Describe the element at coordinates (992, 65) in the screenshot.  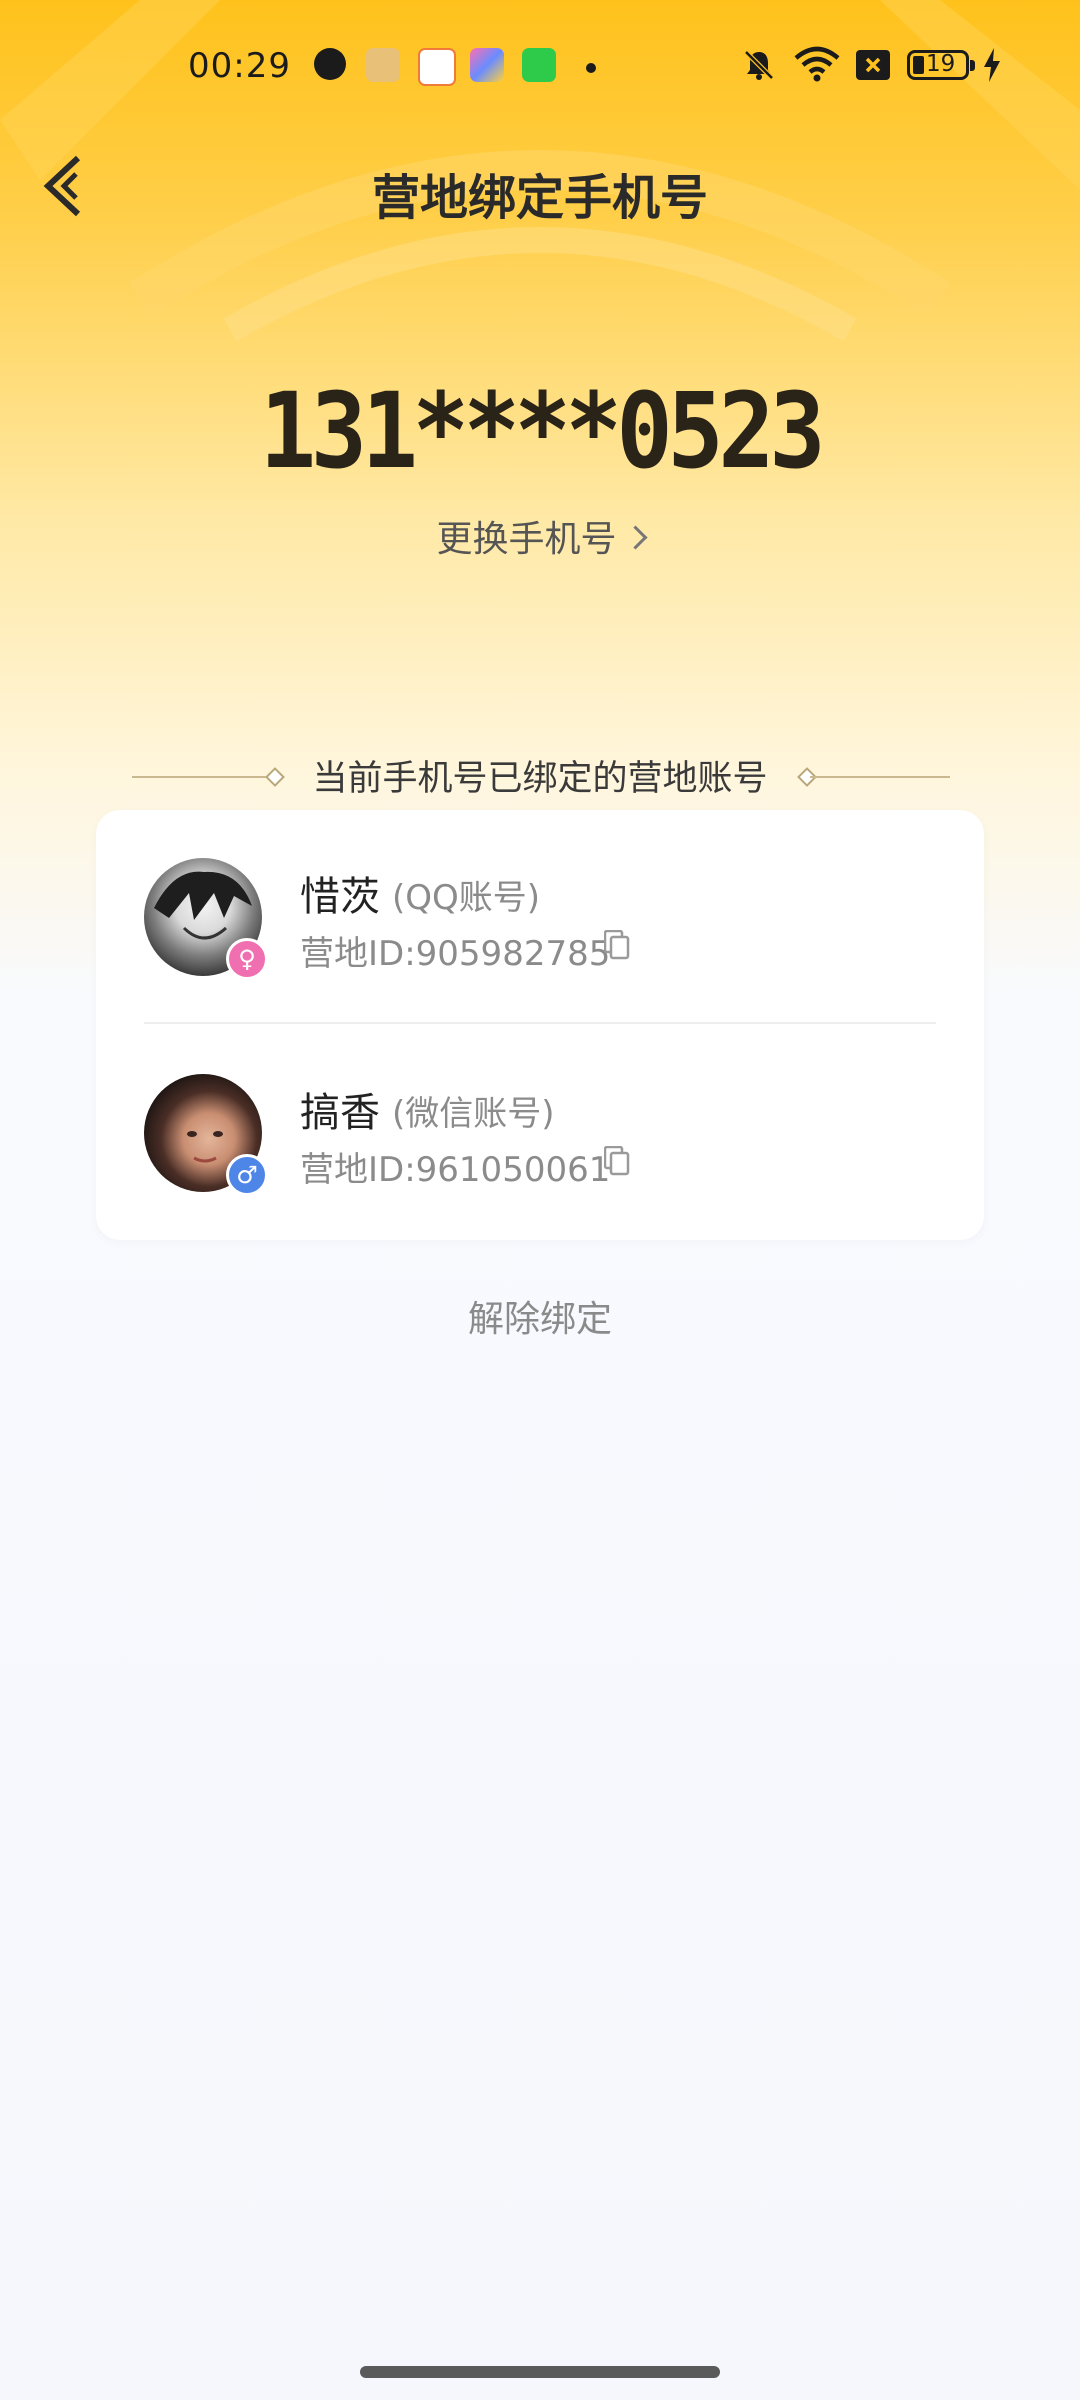
I see `charging-icon` at that location.